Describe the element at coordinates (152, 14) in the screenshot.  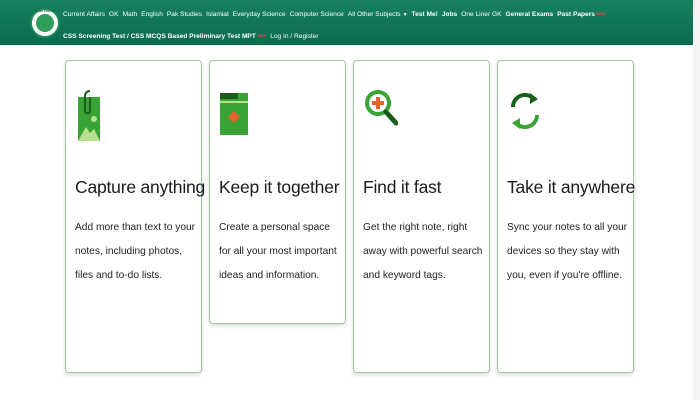
I see `nav-english: English` at that location.